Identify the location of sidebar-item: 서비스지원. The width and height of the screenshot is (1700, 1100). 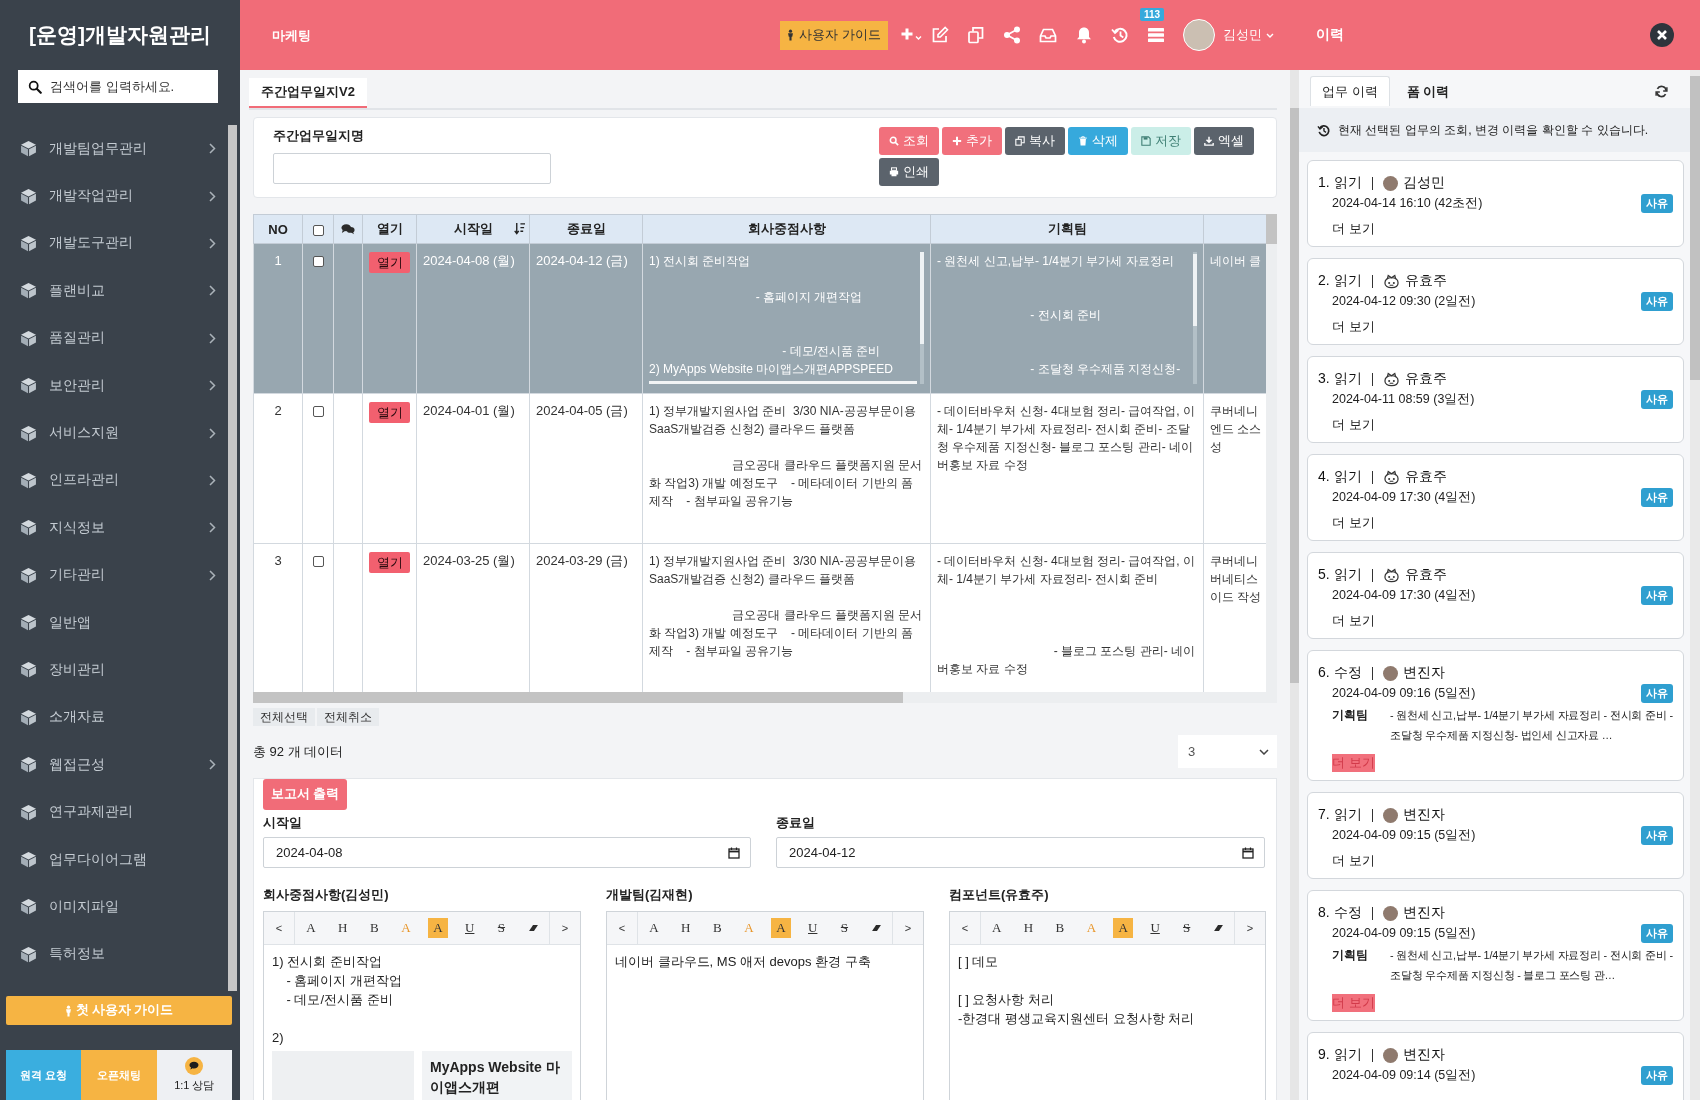
(114, 433).